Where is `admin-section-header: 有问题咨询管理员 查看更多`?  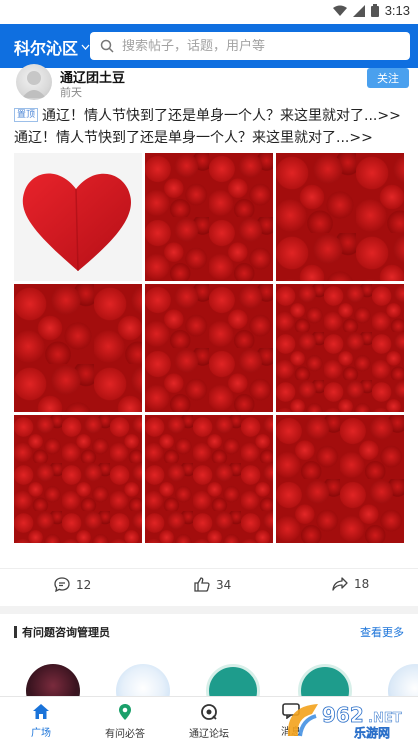 admin-section-header: 有问题咨询管理员 查看更多 is located at coordinates (209, 632).